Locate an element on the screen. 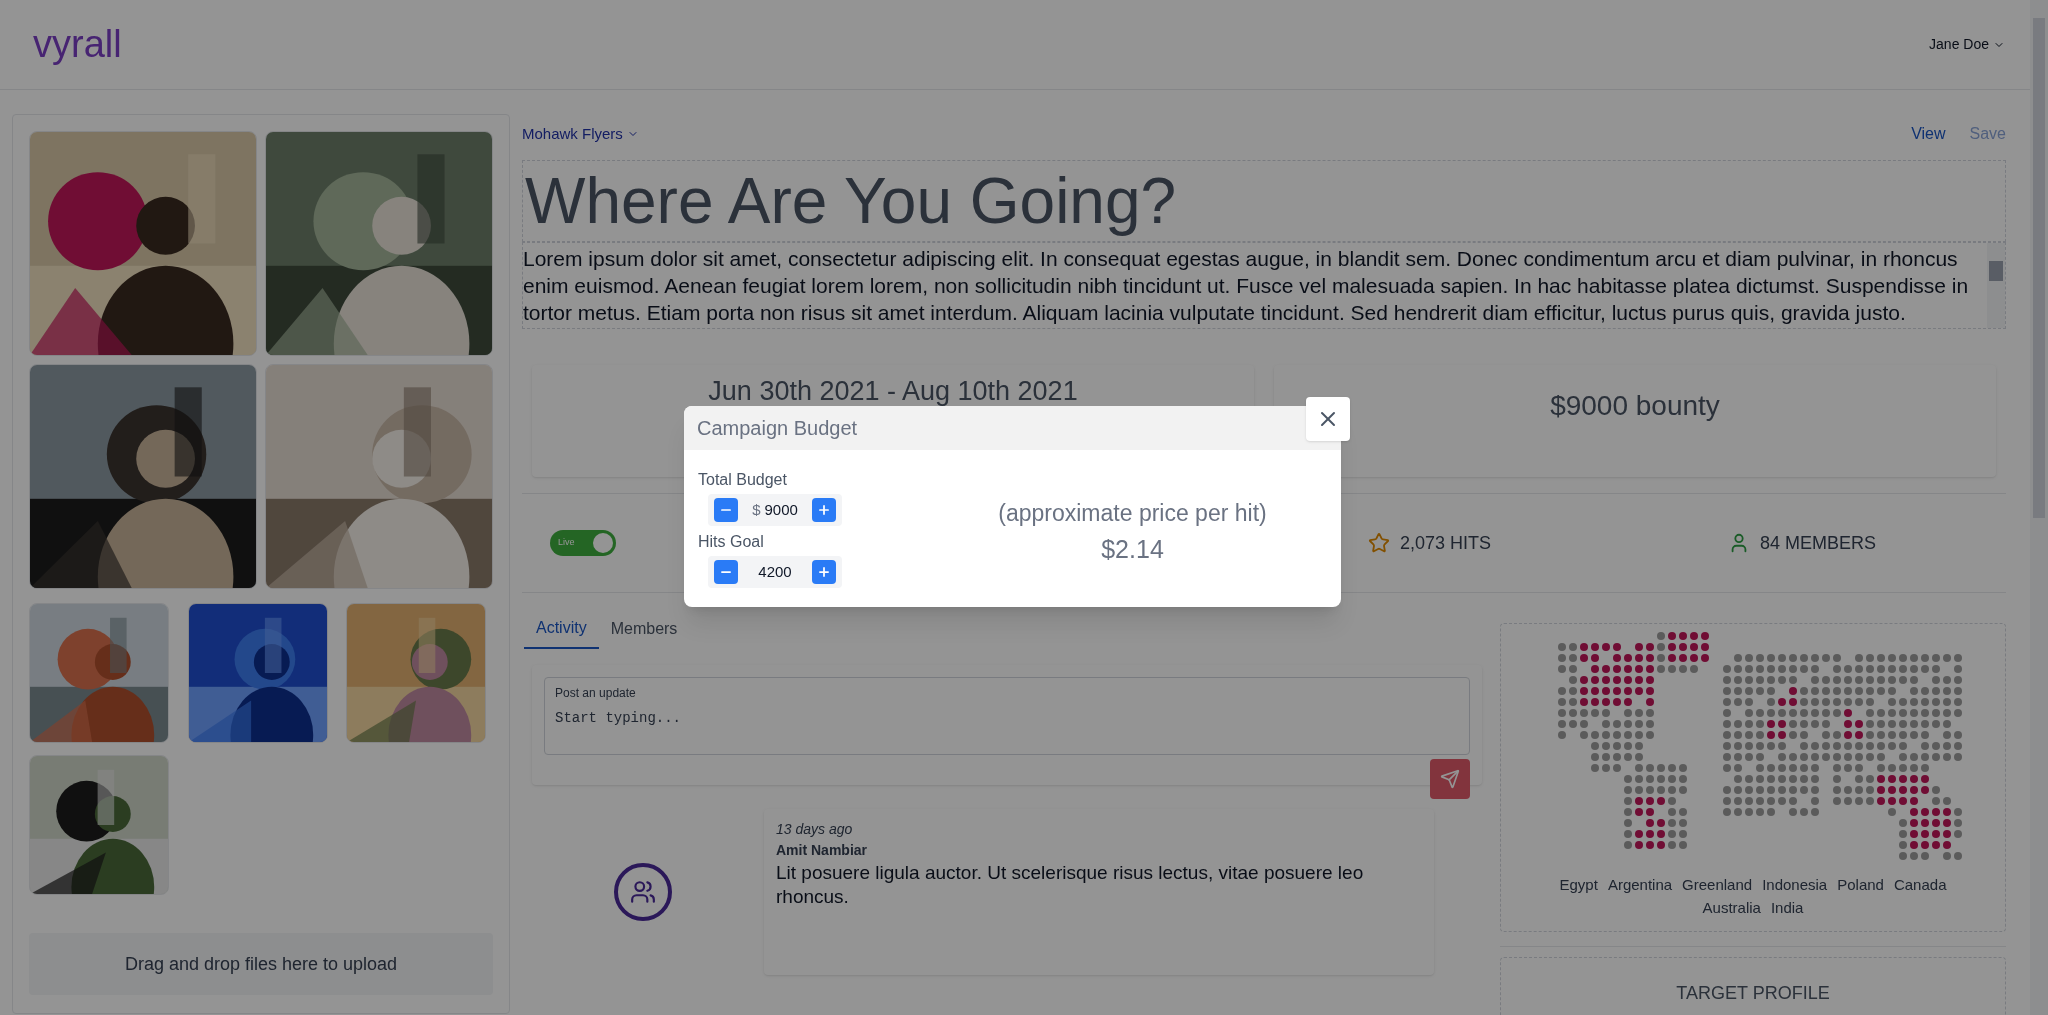 The image size is (2048, 1015). live-label: Live is located at coordinates (566, 543).